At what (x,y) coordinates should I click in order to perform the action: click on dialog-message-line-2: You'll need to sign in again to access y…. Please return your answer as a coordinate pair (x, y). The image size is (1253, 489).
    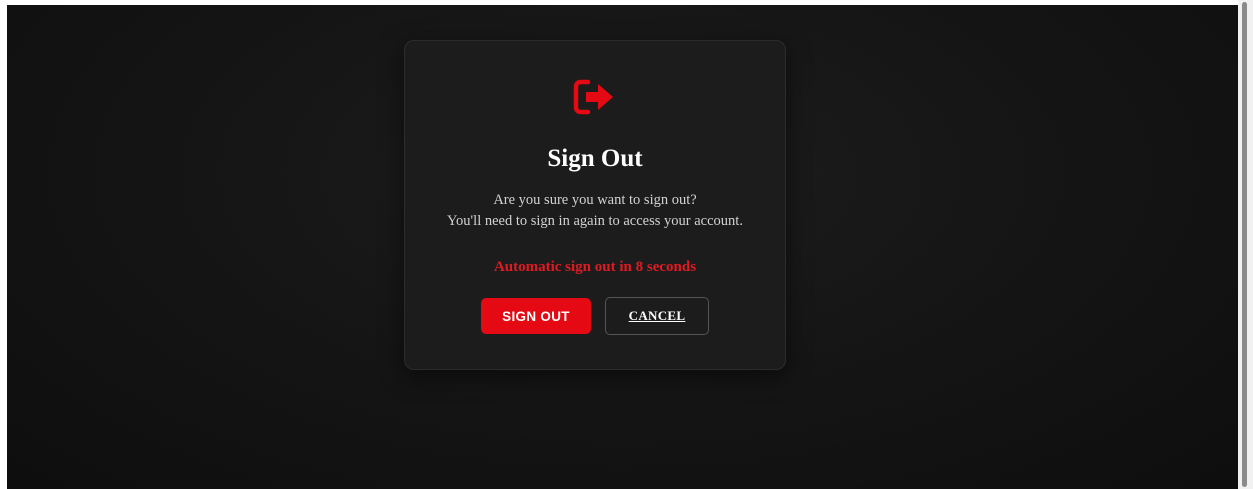
    Looking at the image, I should click on (595, 221).